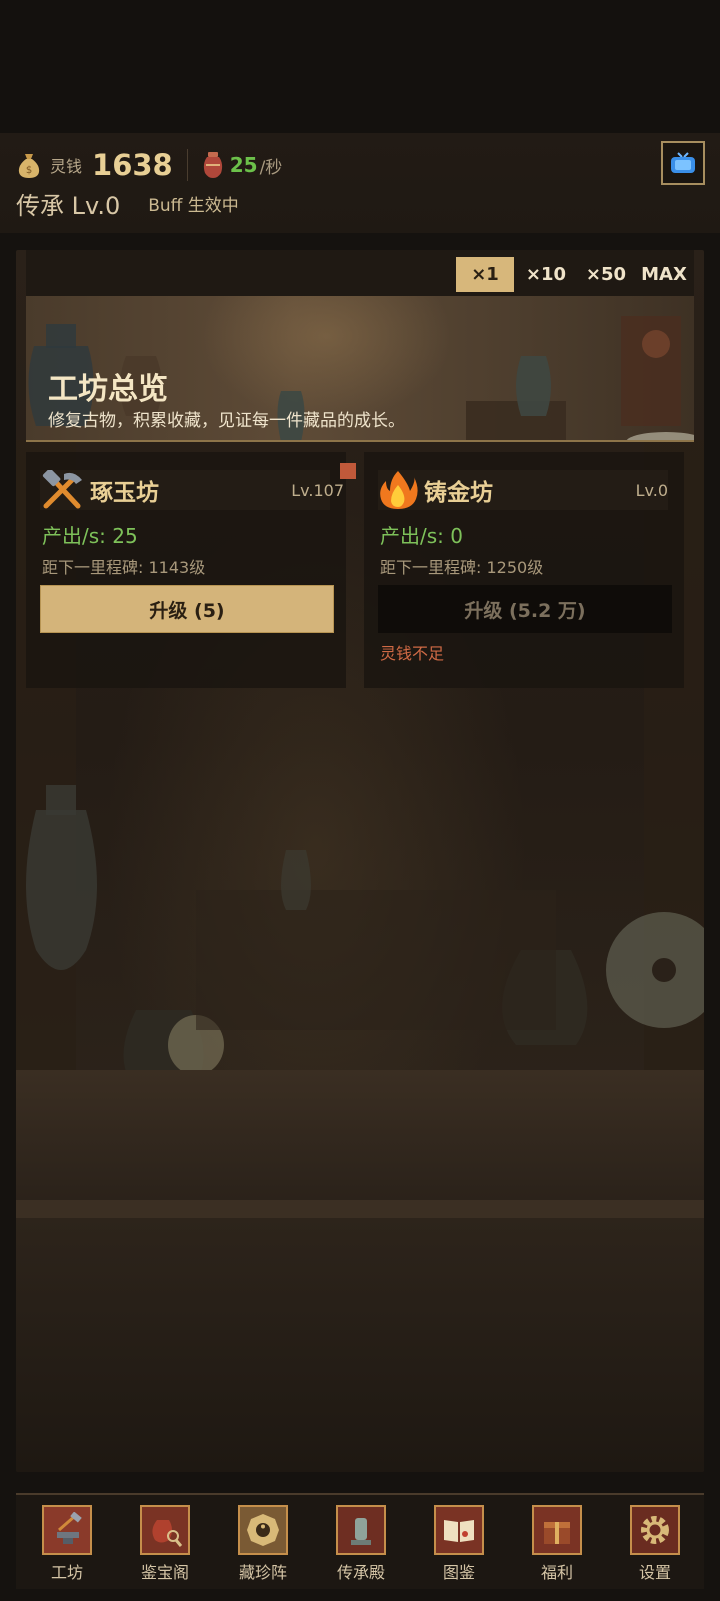  I want to click on tv-icon, so click(683, 162).